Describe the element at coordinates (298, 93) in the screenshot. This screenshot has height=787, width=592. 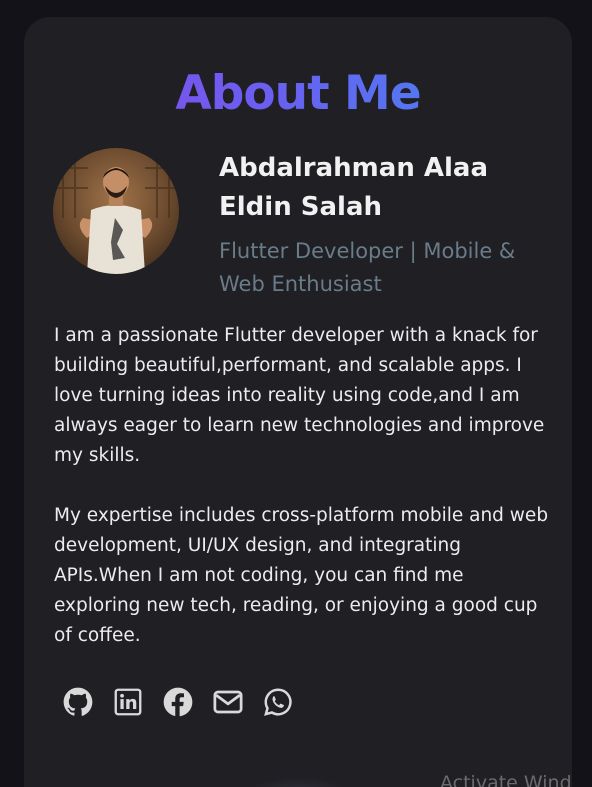
I see `section-title: About Me` at that location.